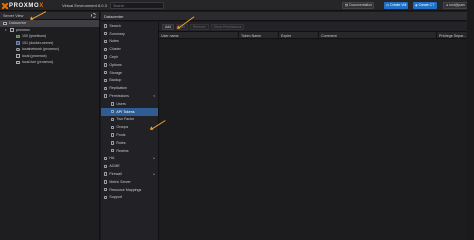  What do you see at coordinates (106, 166) in the screenshot?
I see `certificate-icon` at bounding box center [106, 166].